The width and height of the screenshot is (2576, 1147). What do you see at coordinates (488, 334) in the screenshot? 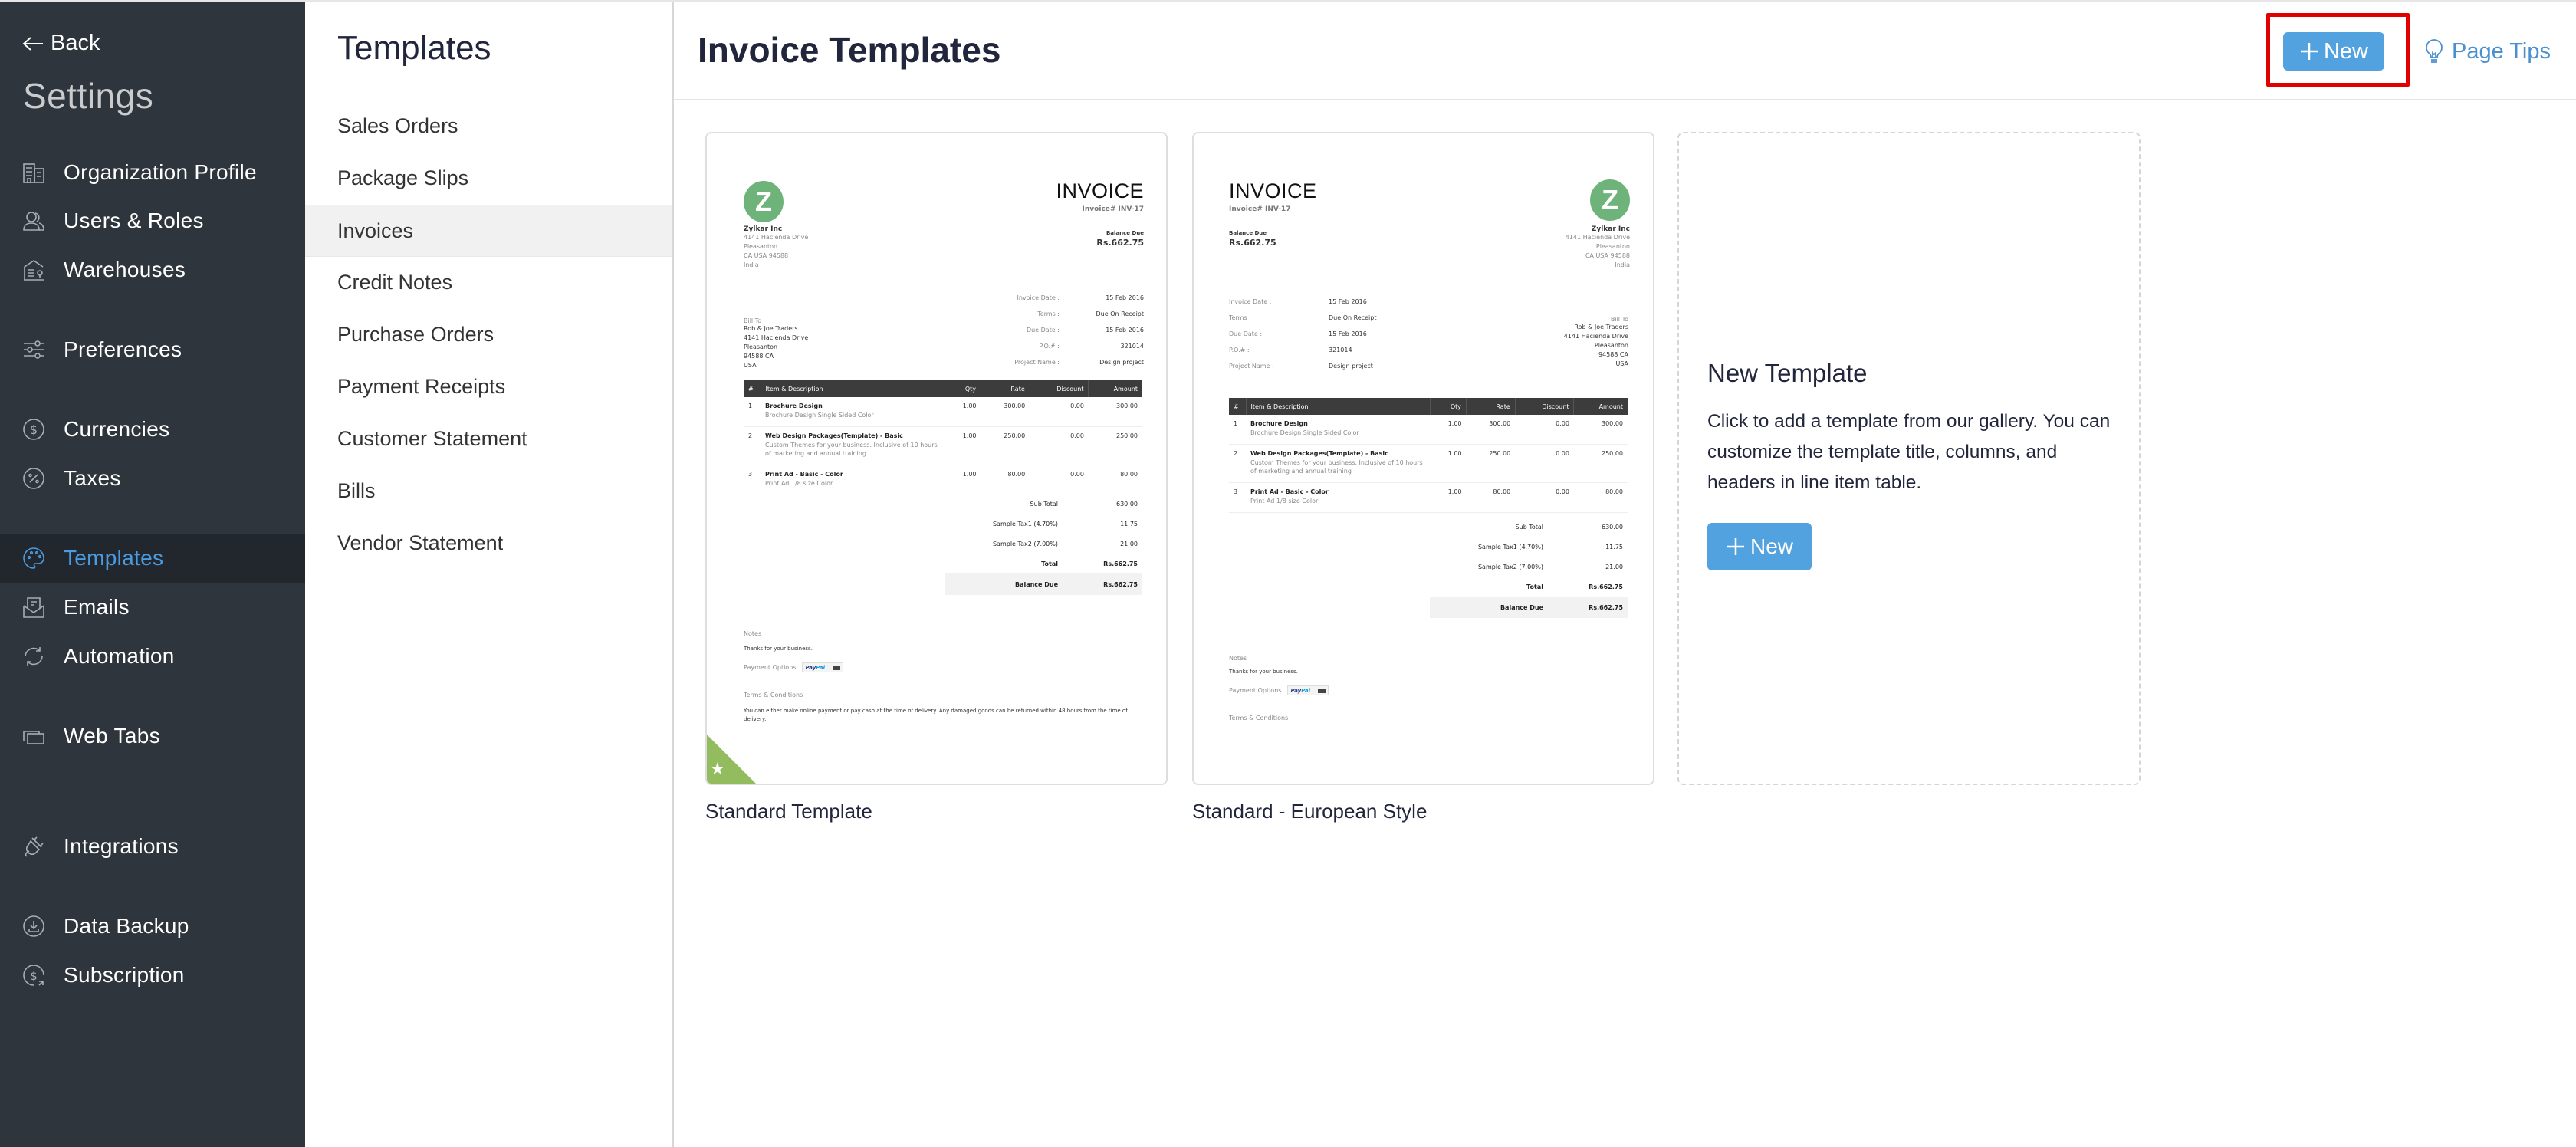
I see `template-type-purchase-orders: Purchase Orders` at bounding box center [488, 334].